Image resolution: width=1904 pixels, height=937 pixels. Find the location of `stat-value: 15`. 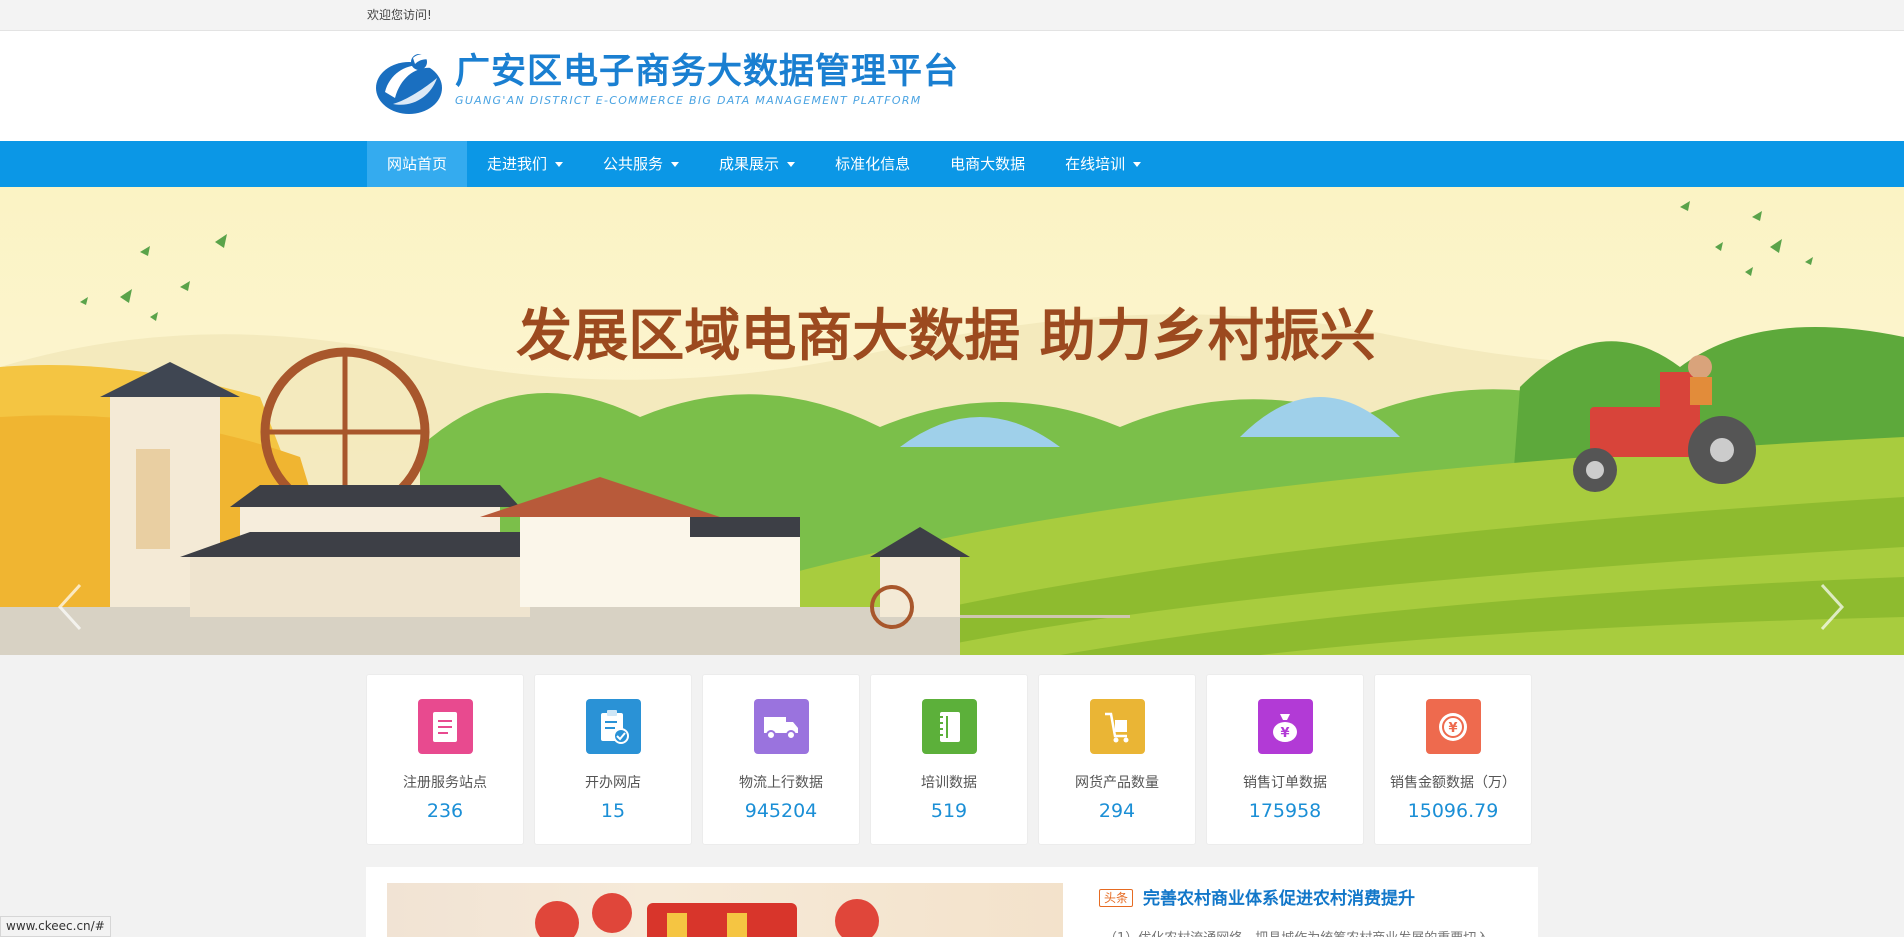

stat-value: 15 is located at coordinates (613, 811).